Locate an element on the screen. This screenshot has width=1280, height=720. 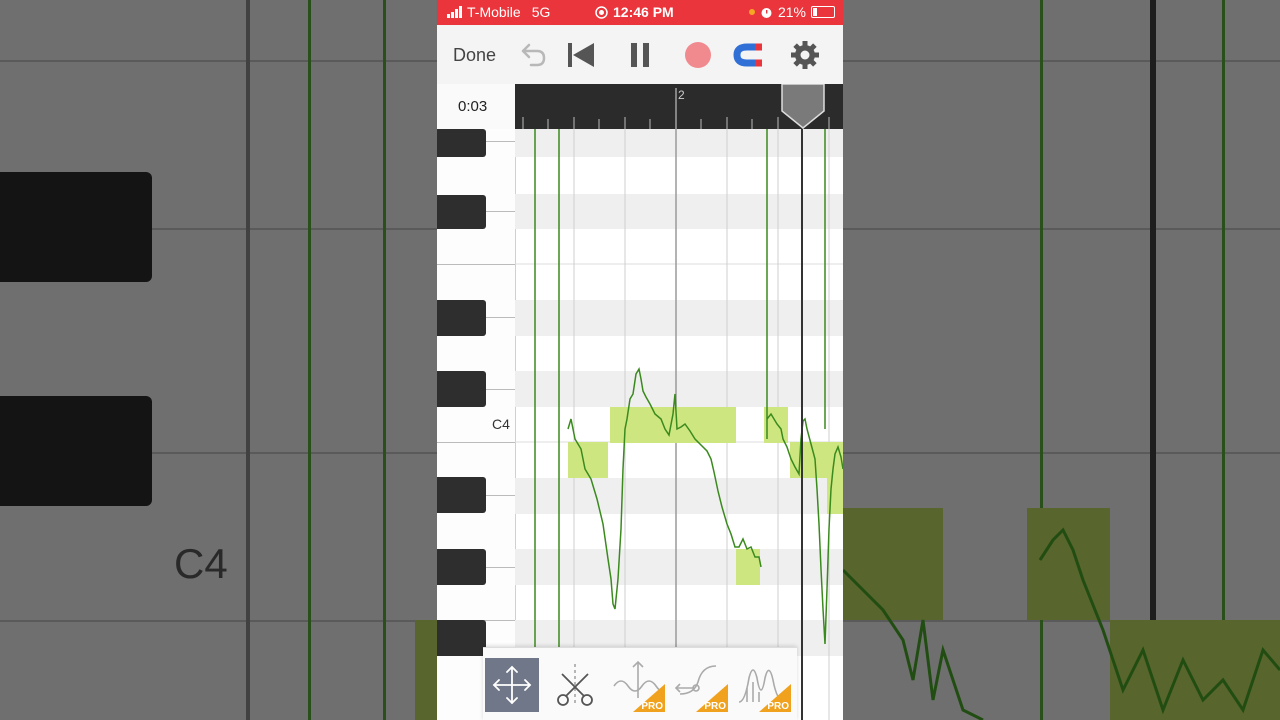
skip-to-start-icon is located at coordinates (581, 55).